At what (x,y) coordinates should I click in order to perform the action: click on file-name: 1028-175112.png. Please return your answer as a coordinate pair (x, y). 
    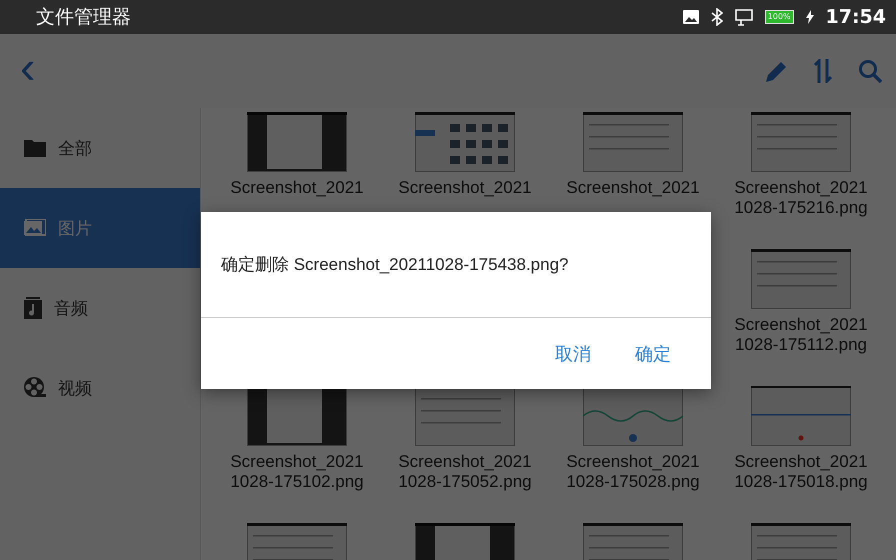
    Looking at the image, I should click on (801, 345).